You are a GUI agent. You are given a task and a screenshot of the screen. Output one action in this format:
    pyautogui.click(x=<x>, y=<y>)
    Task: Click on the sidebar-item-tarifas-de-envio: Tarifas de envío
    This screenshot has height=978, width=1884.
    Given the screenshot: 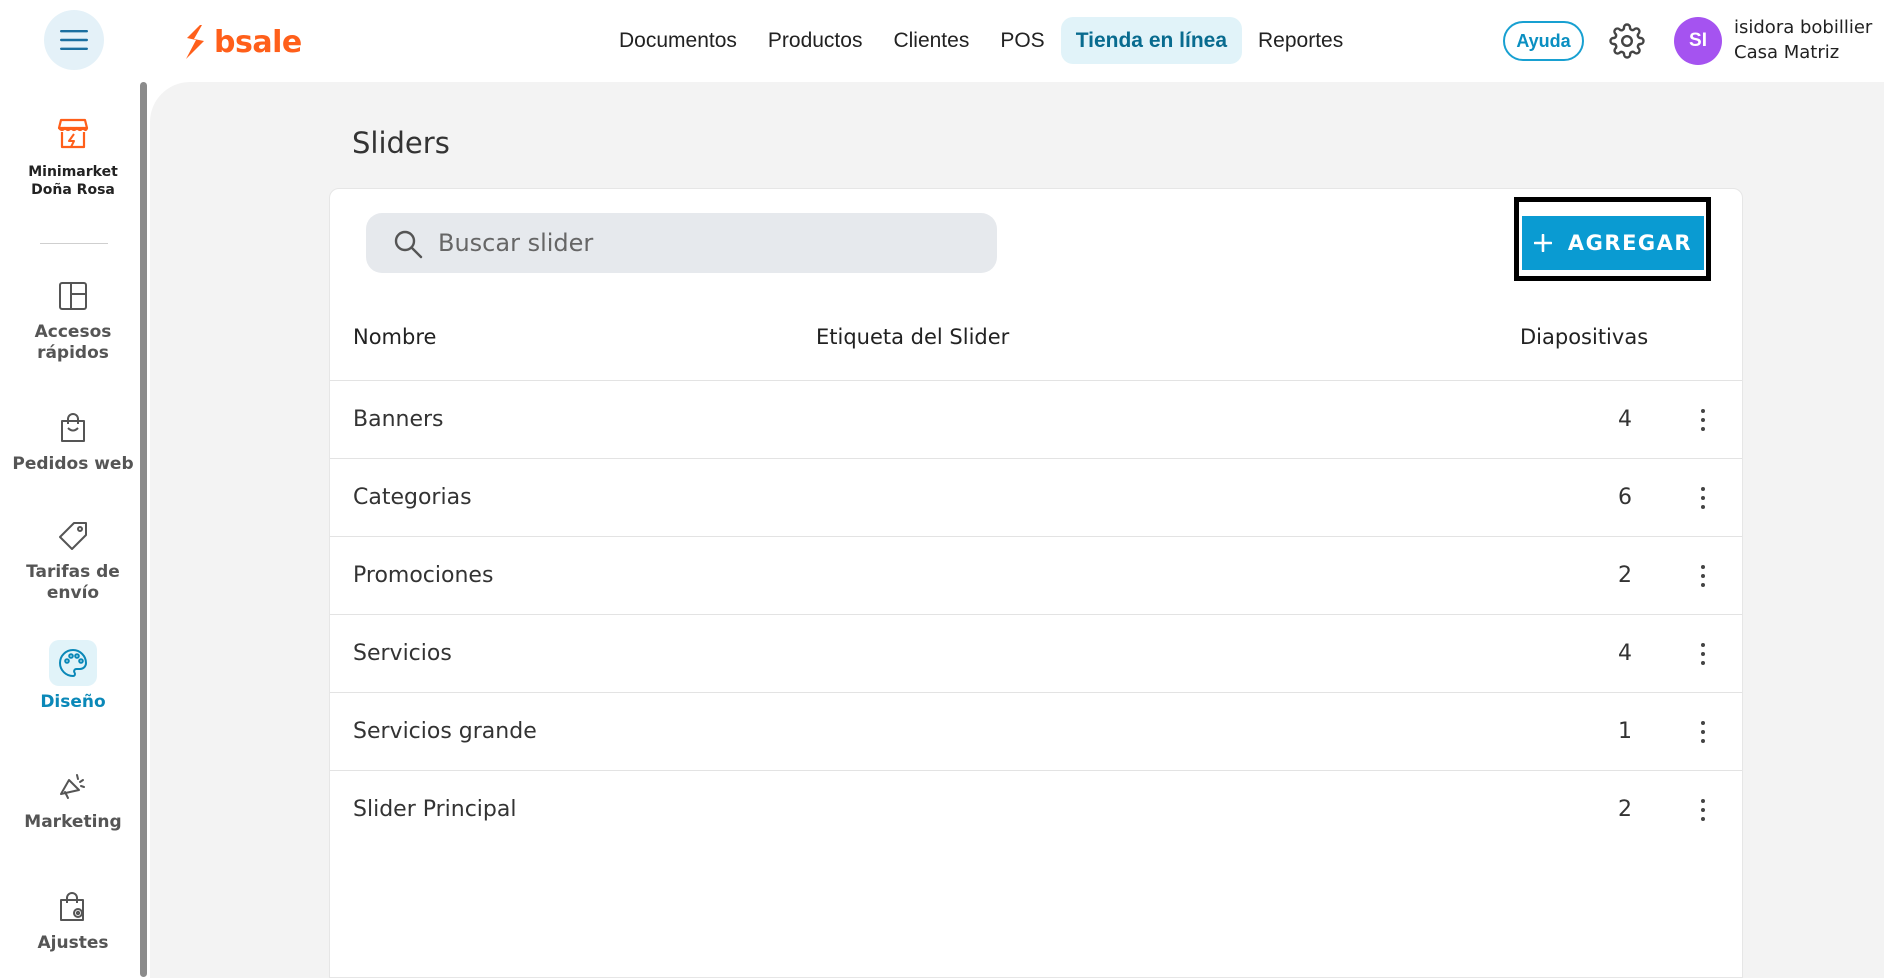 What is the action you would take?
    pyautogui.click(x=73, y=560)
    